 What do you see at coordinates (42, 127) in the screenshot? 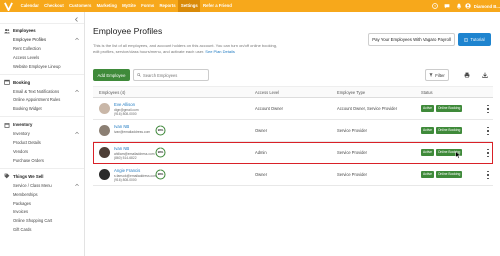
I see `sidebar-header-inventory: Inventory` at bounding box center [42, 127].